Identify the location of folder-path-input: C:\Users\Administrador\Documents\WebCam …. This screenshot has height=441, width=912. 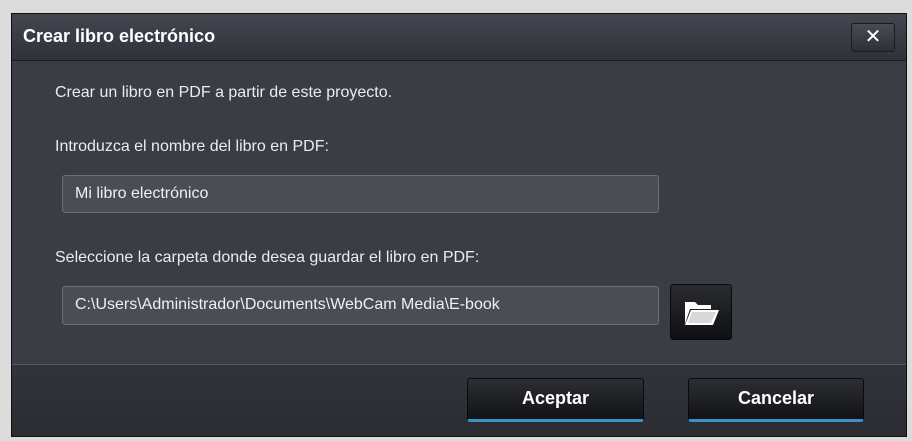
(360, 305).